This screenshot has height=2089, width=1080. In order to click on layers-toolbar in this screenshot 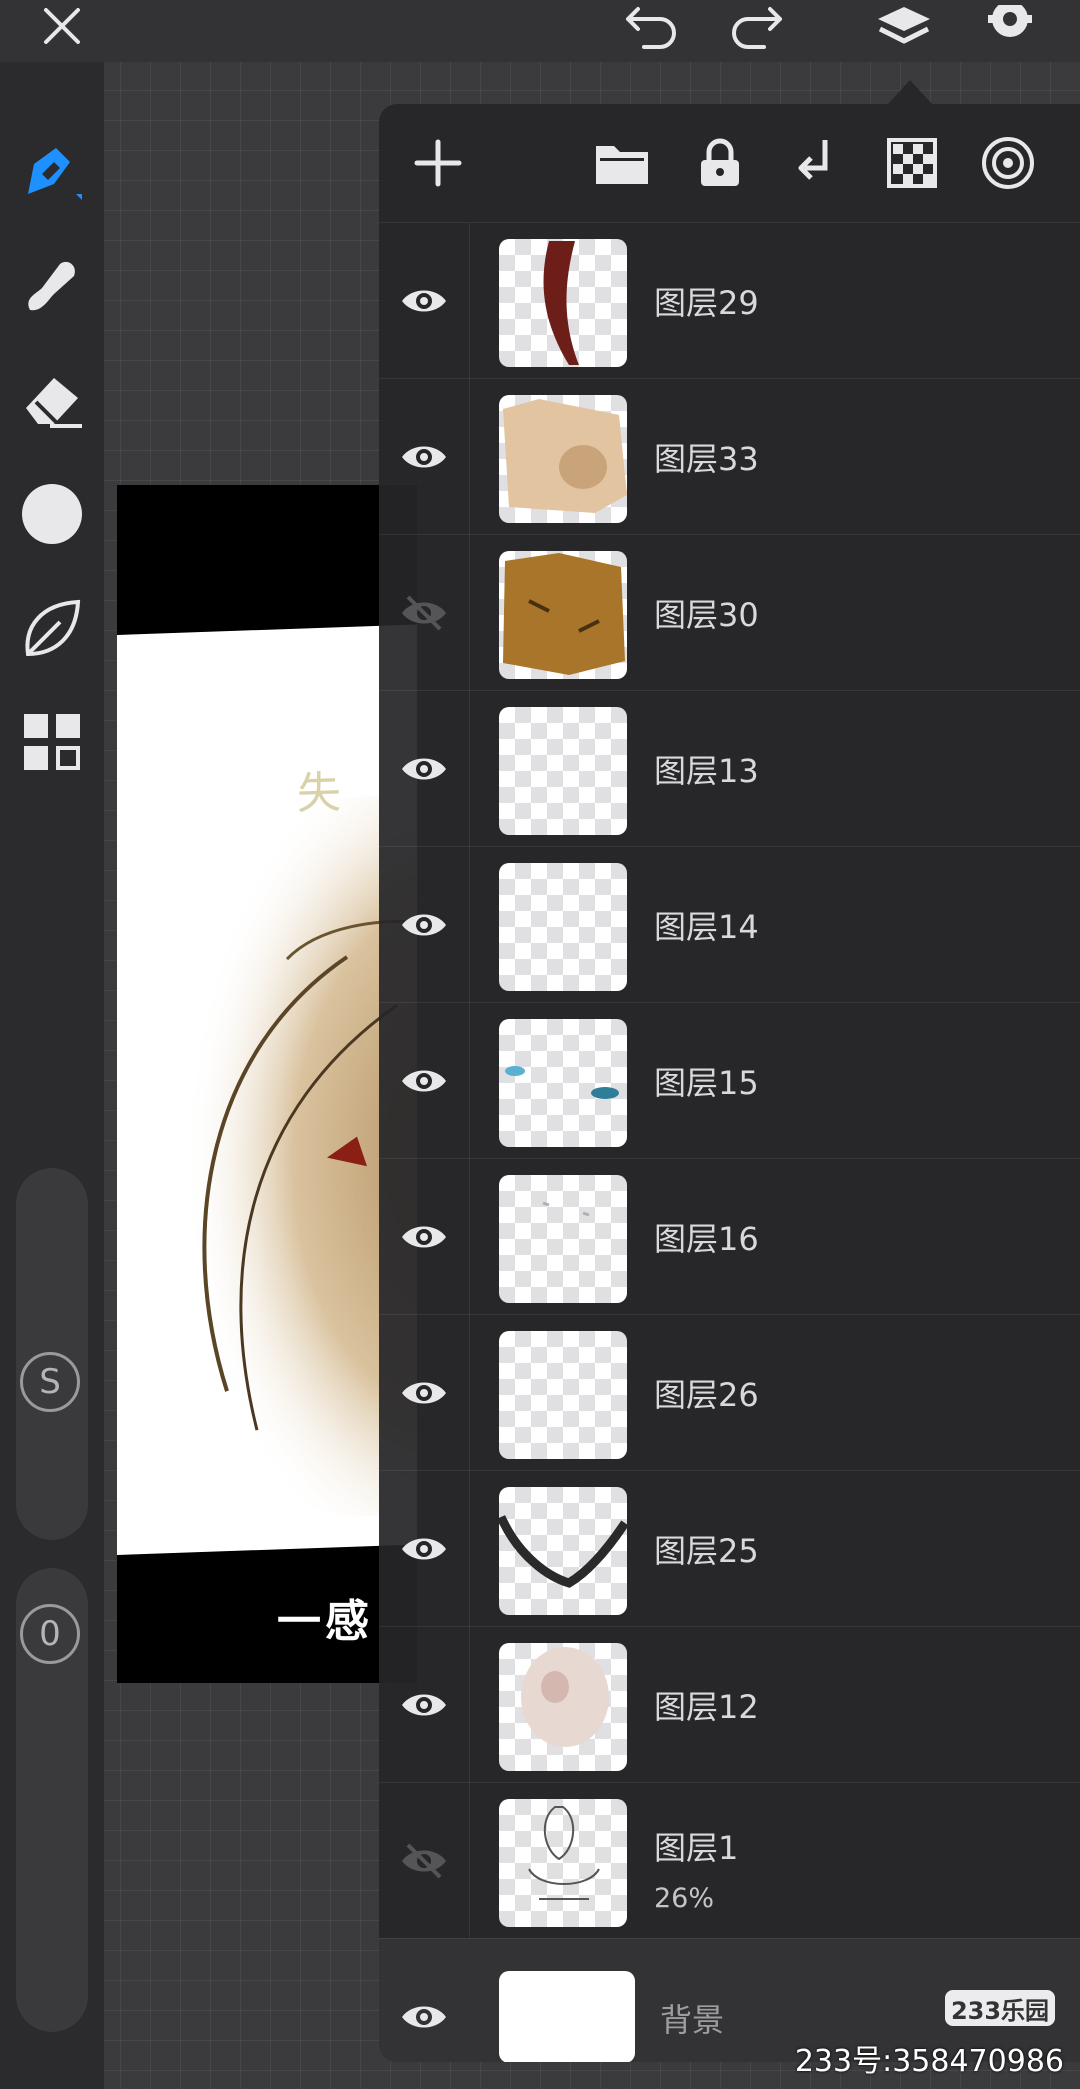, I will do `click(729, 163)`.